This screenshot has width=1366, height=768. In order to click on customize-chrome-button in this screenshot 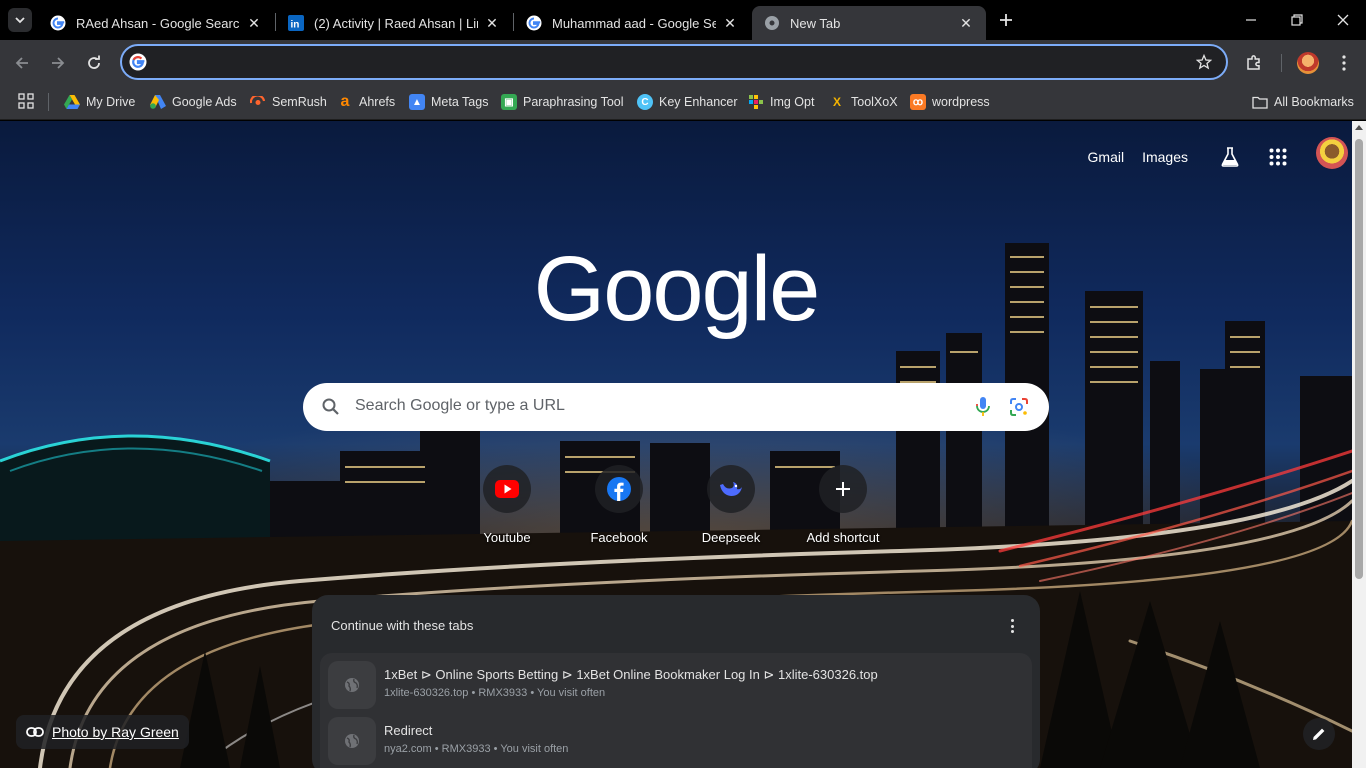, I will do `click(1319, 734)`.